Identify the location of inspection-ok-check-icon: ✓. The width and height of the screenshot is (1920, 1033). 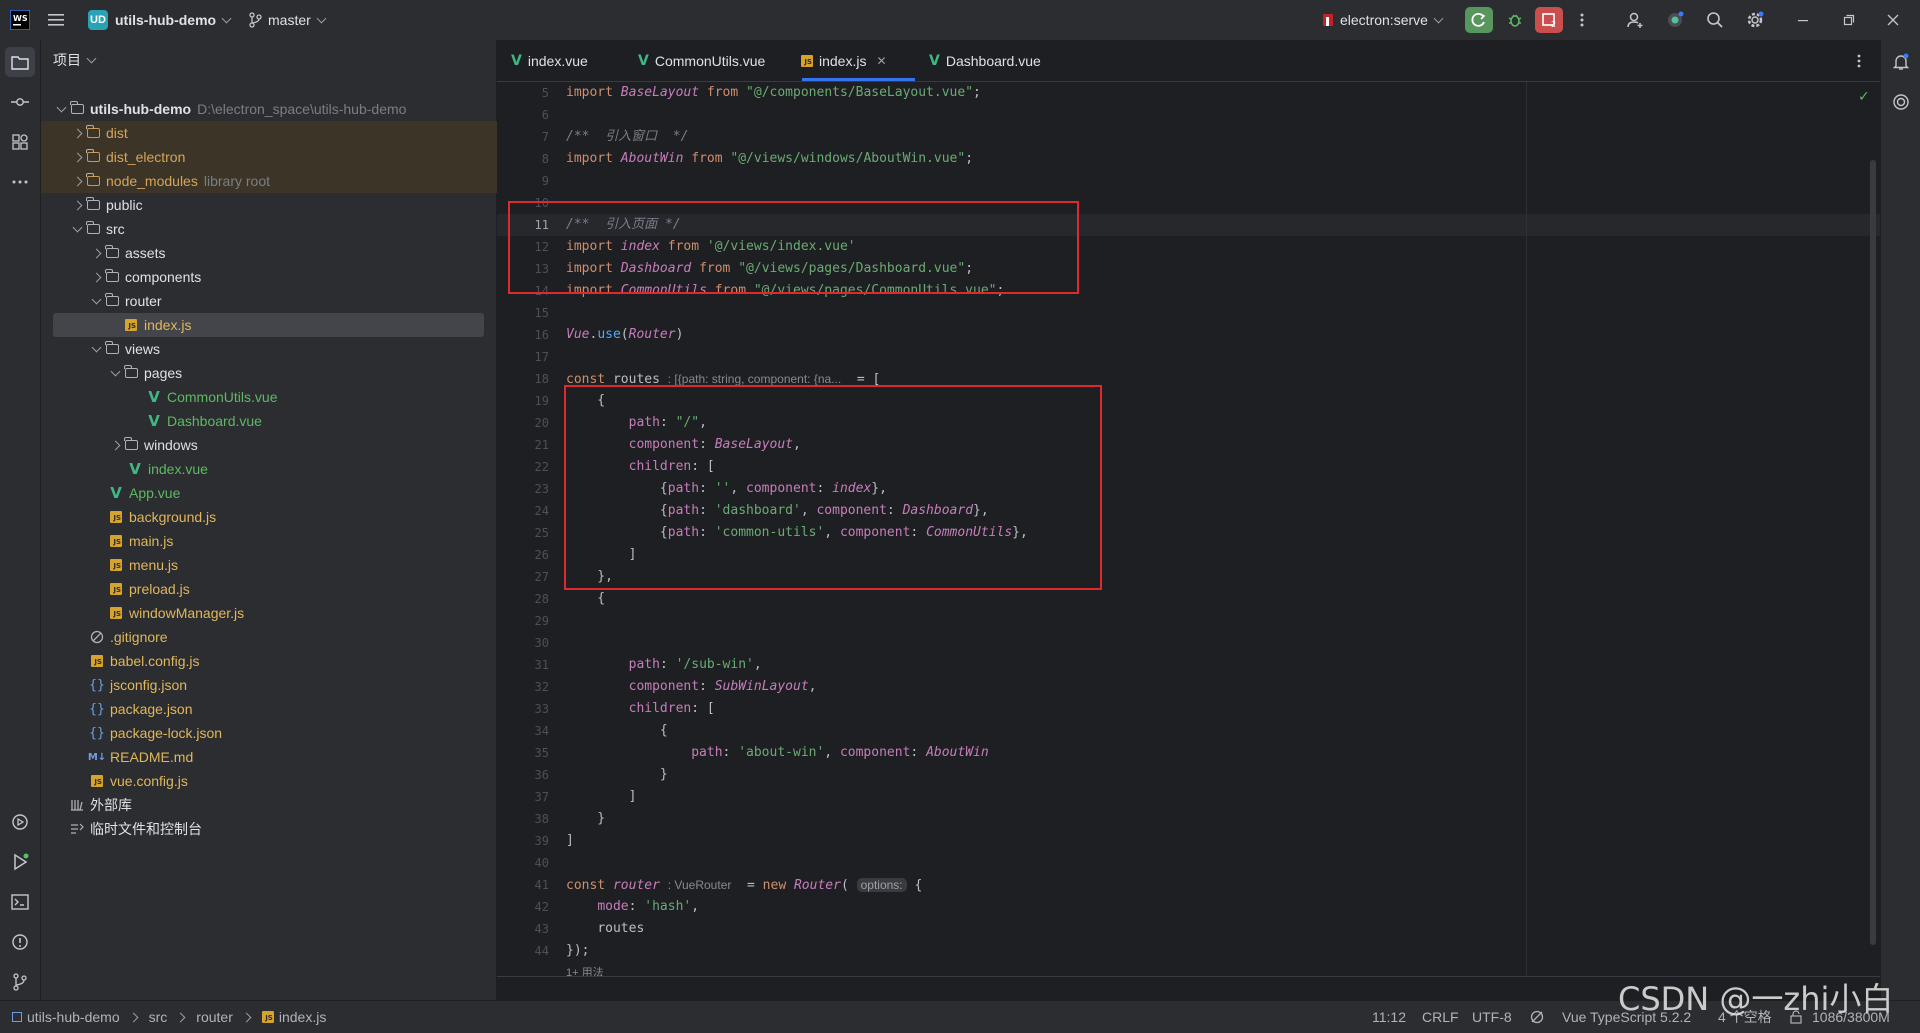
(1866, 96).